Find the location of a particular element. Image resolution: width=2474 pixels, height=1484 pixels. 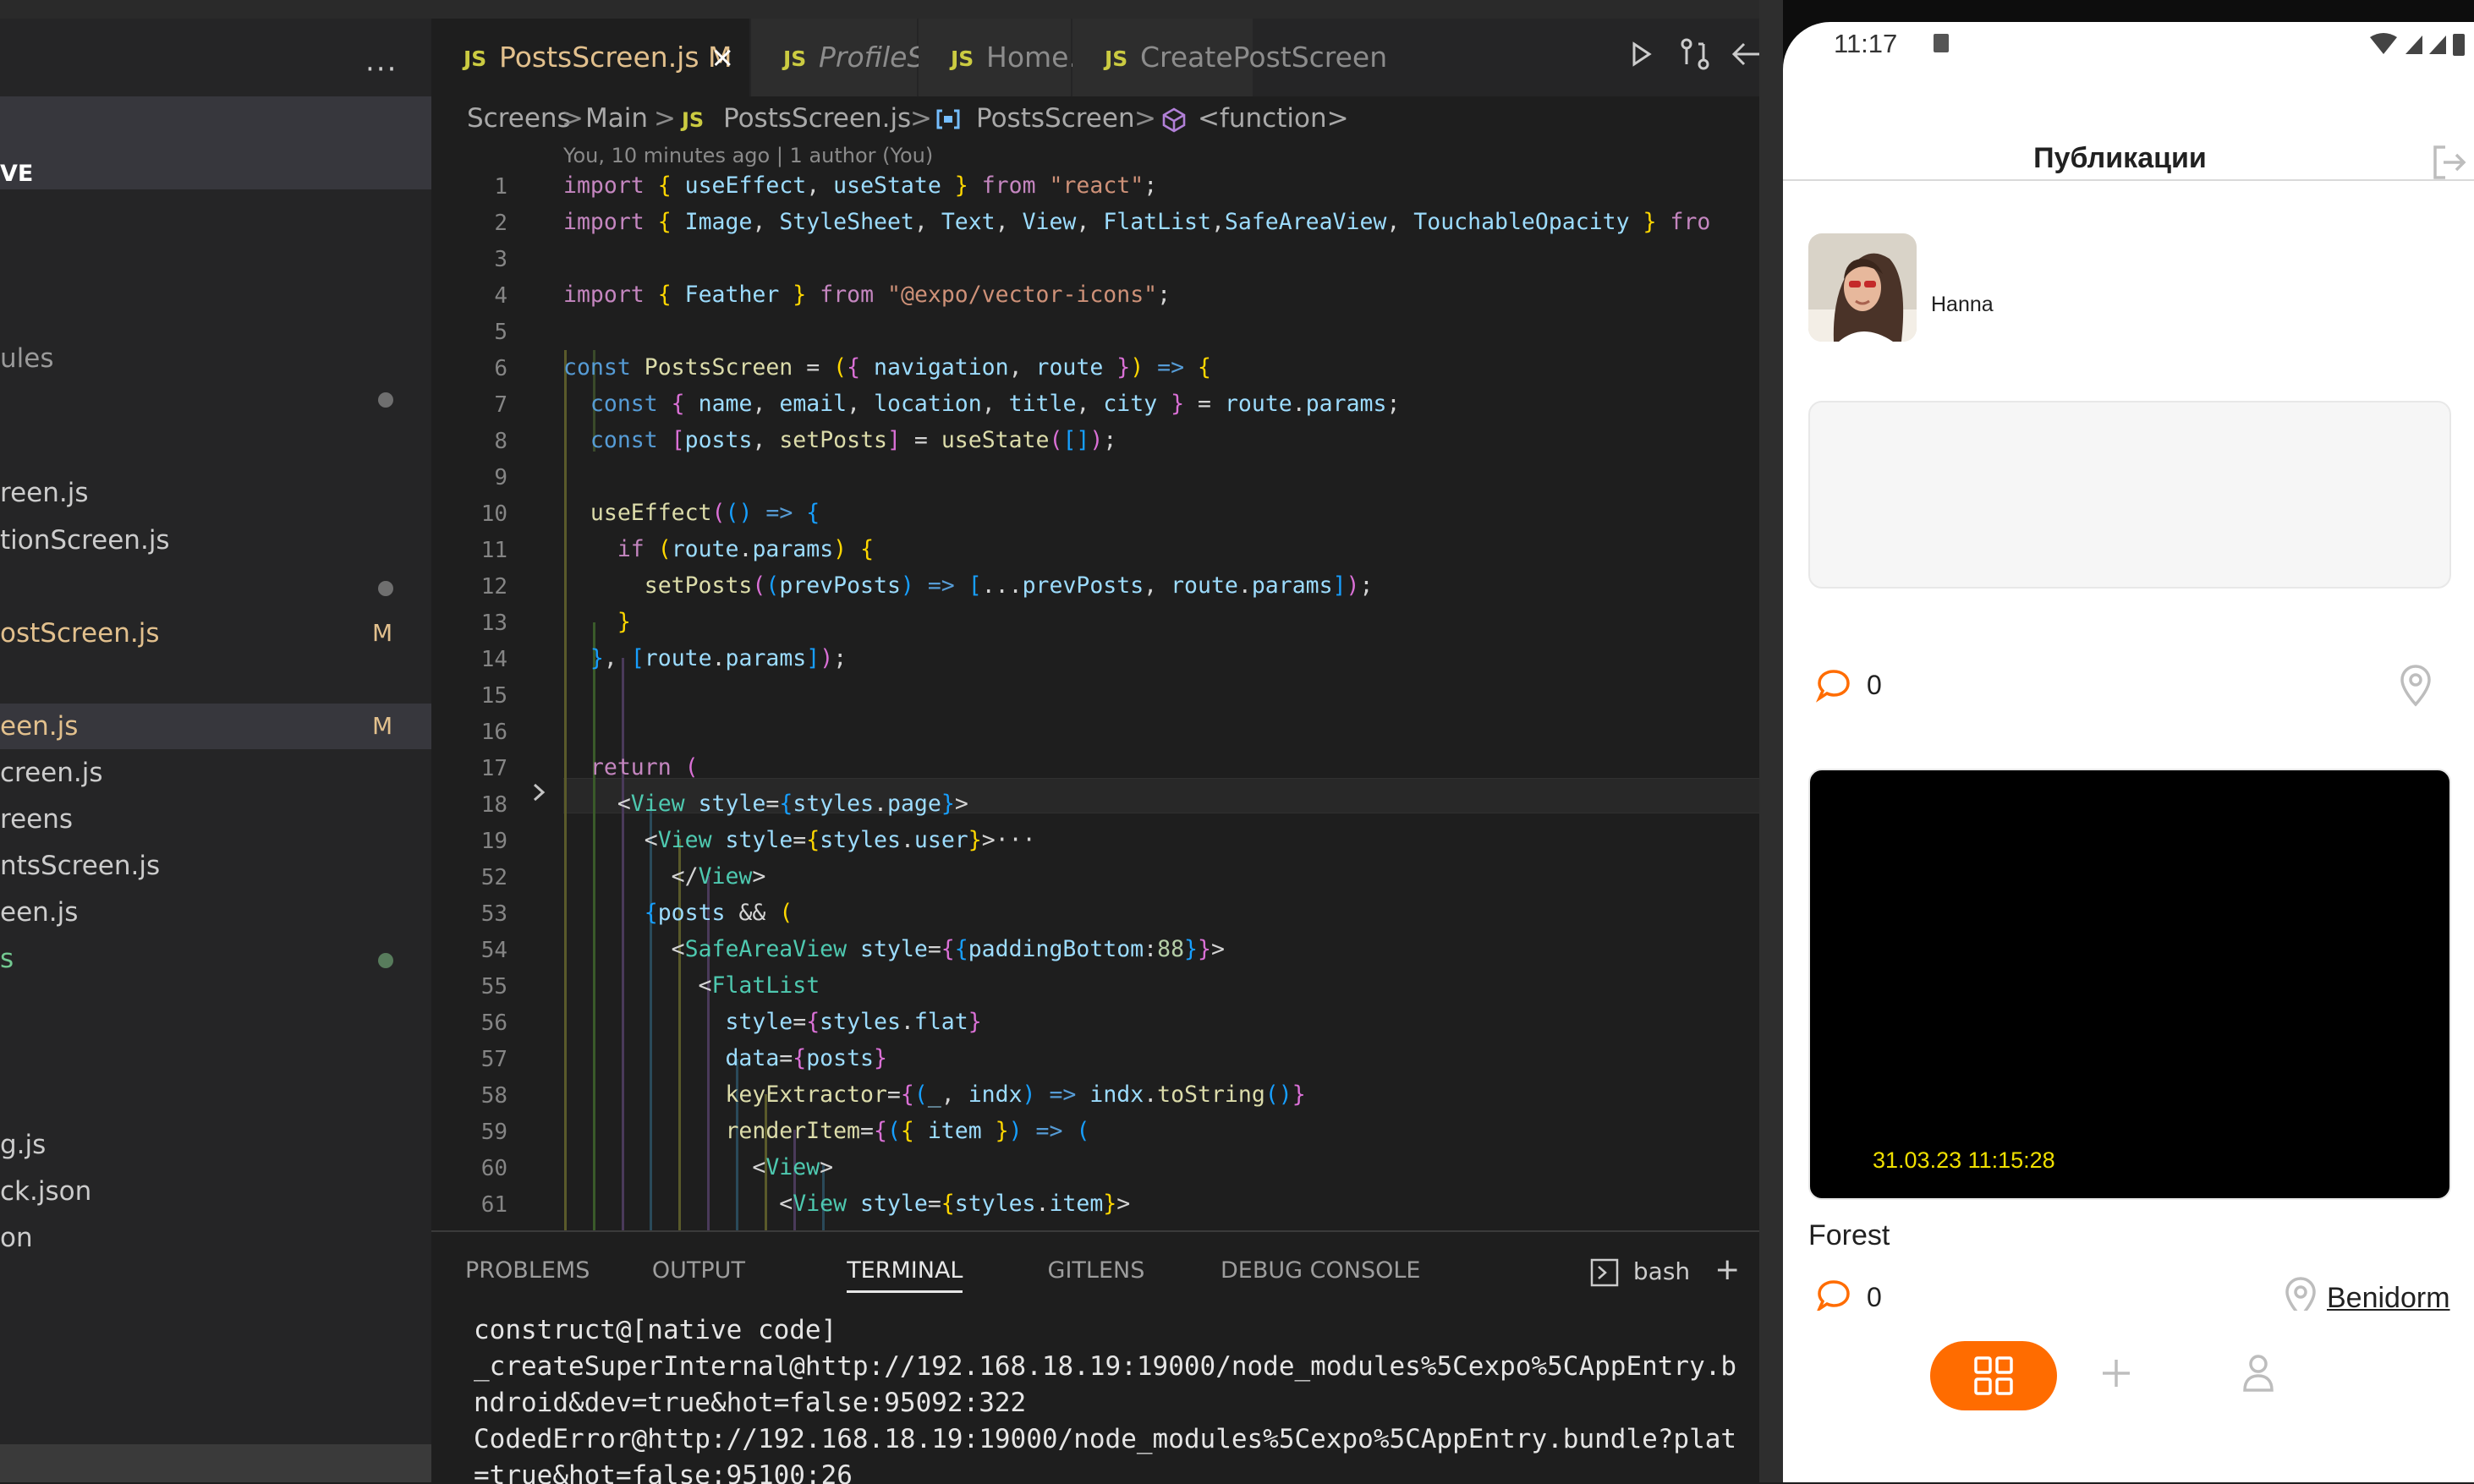

code-line: <View style={styles.user}>··· is located at coordinates (799, 840).